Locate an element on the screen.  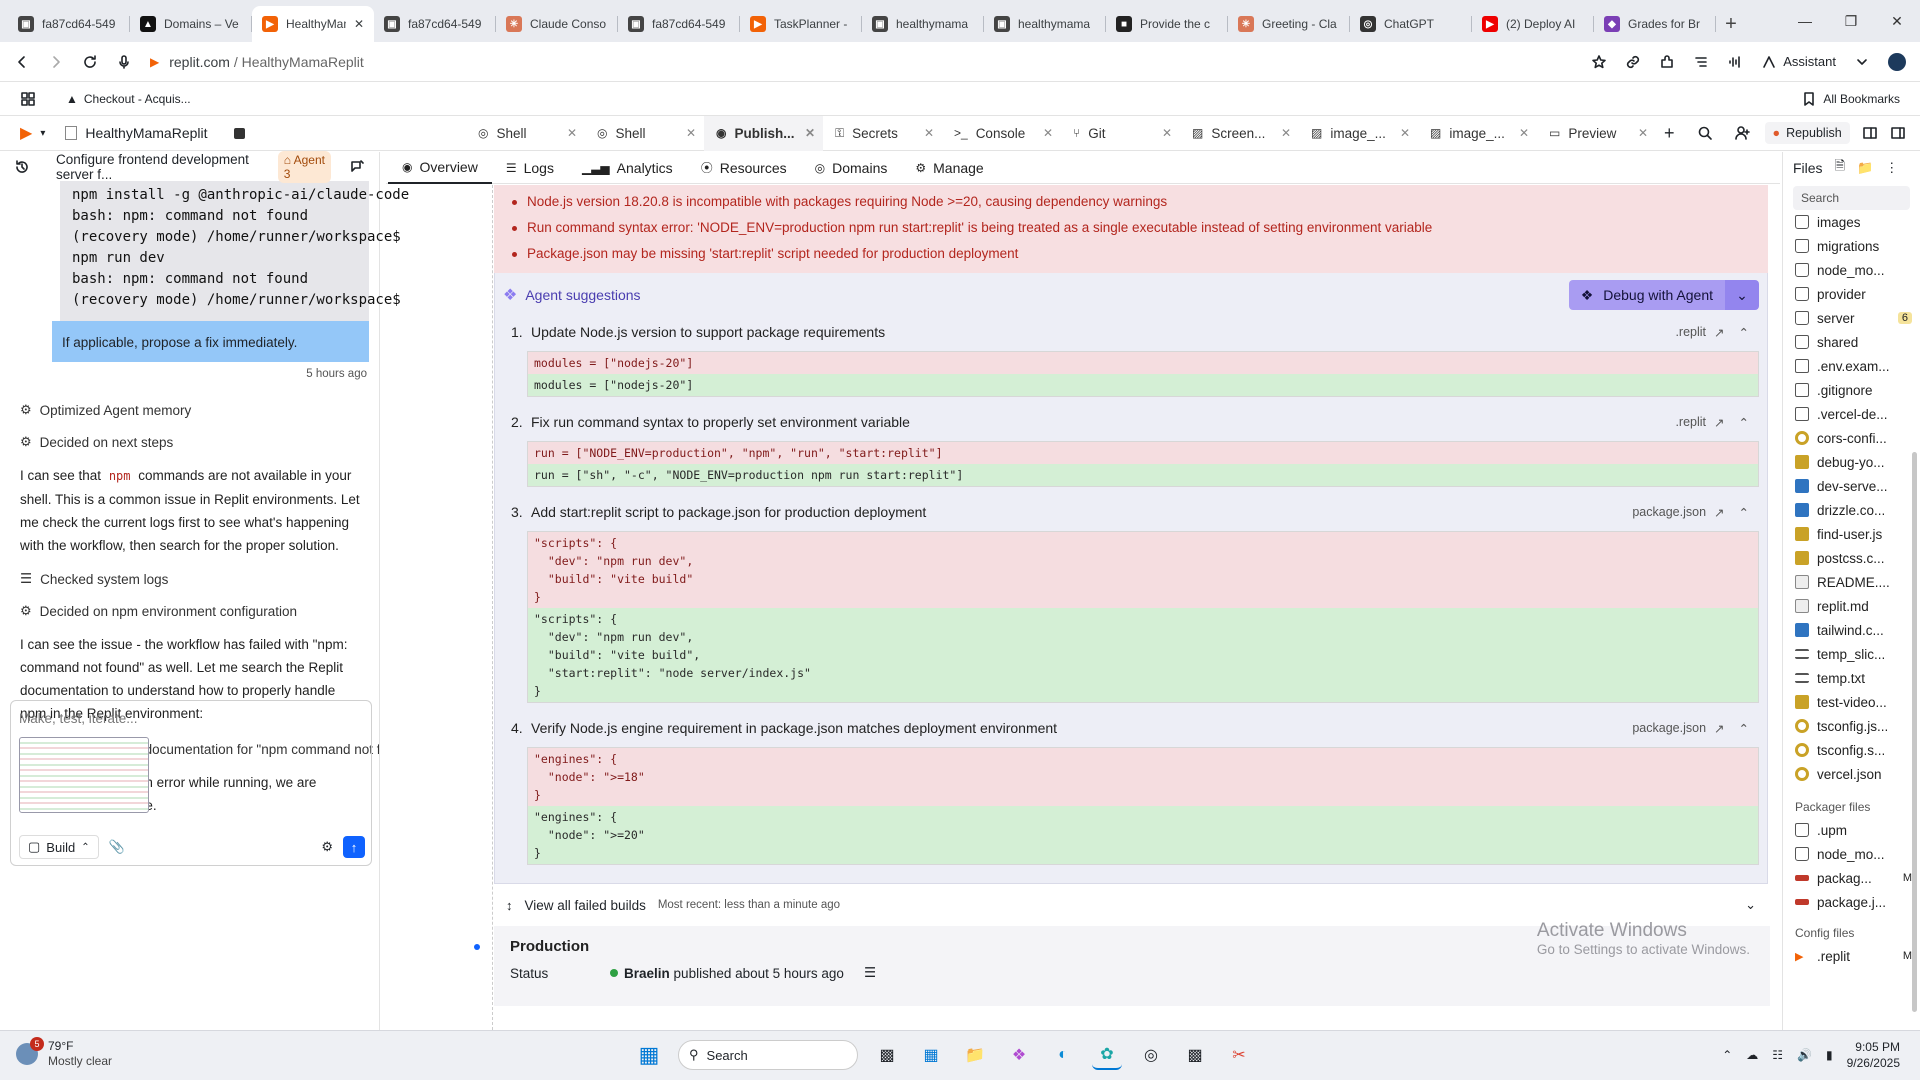
subtab-manage: ⚙ Manage is located at coordinates (949, 168).